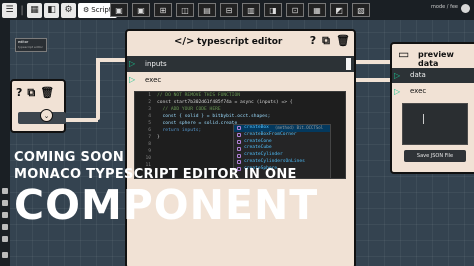 The image size is (474, 266). What do you see at coordinates (240, 10) in the screenshot?
I see `node-palette: ▣ ▣ ⊞ ◫ ▤ ⊟ ▥ ◨ ⊡ ▦ ◩ ▧` at bounding box center [240, 10].